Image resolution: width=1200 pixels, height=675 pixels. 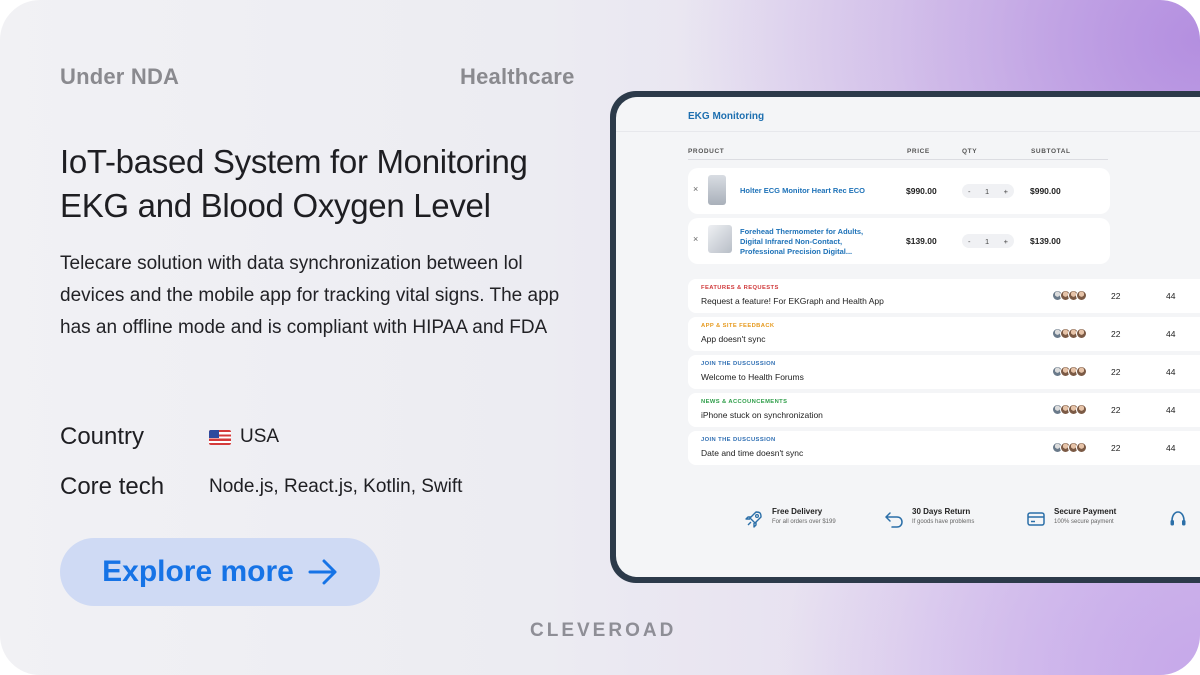 I want to click on header-divider, so click(x=908, y=131).